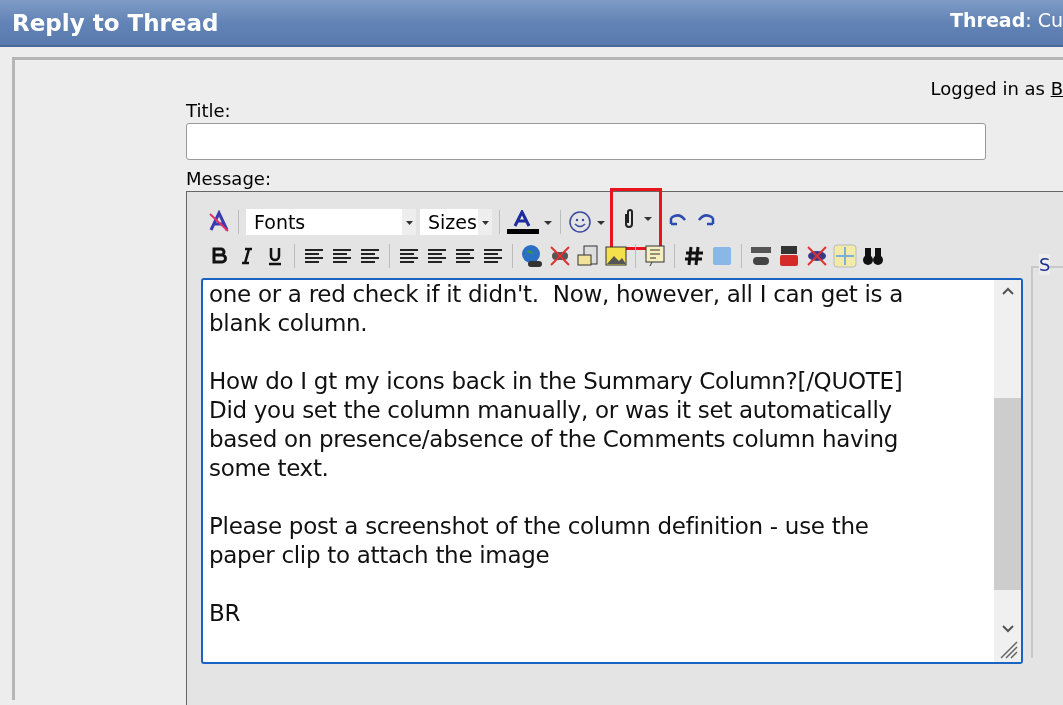 The width and height of the screenshot is (1063, 705). I want to click on image-icon, so click(616, 256).